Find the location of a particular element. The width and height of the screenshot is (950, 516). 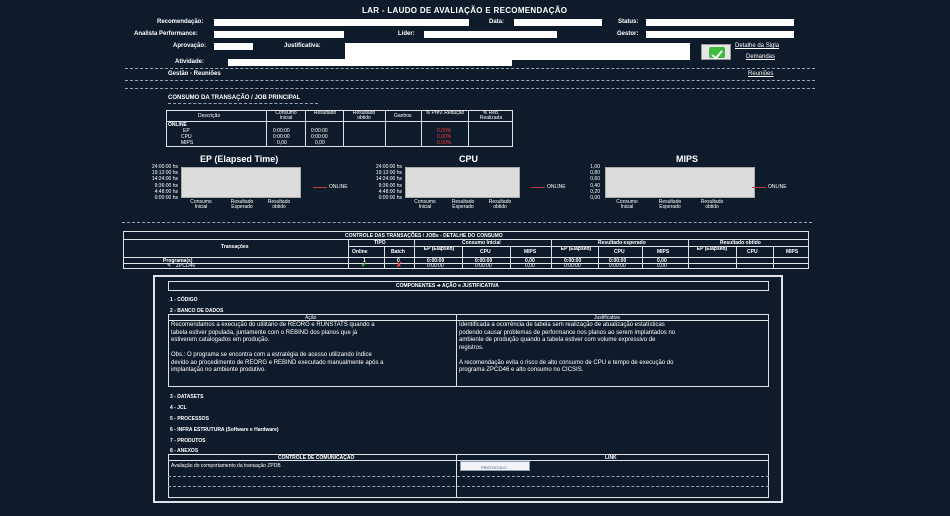

consumo-inicial-header: Consumo Inicial is located at coordinates (481, 243).